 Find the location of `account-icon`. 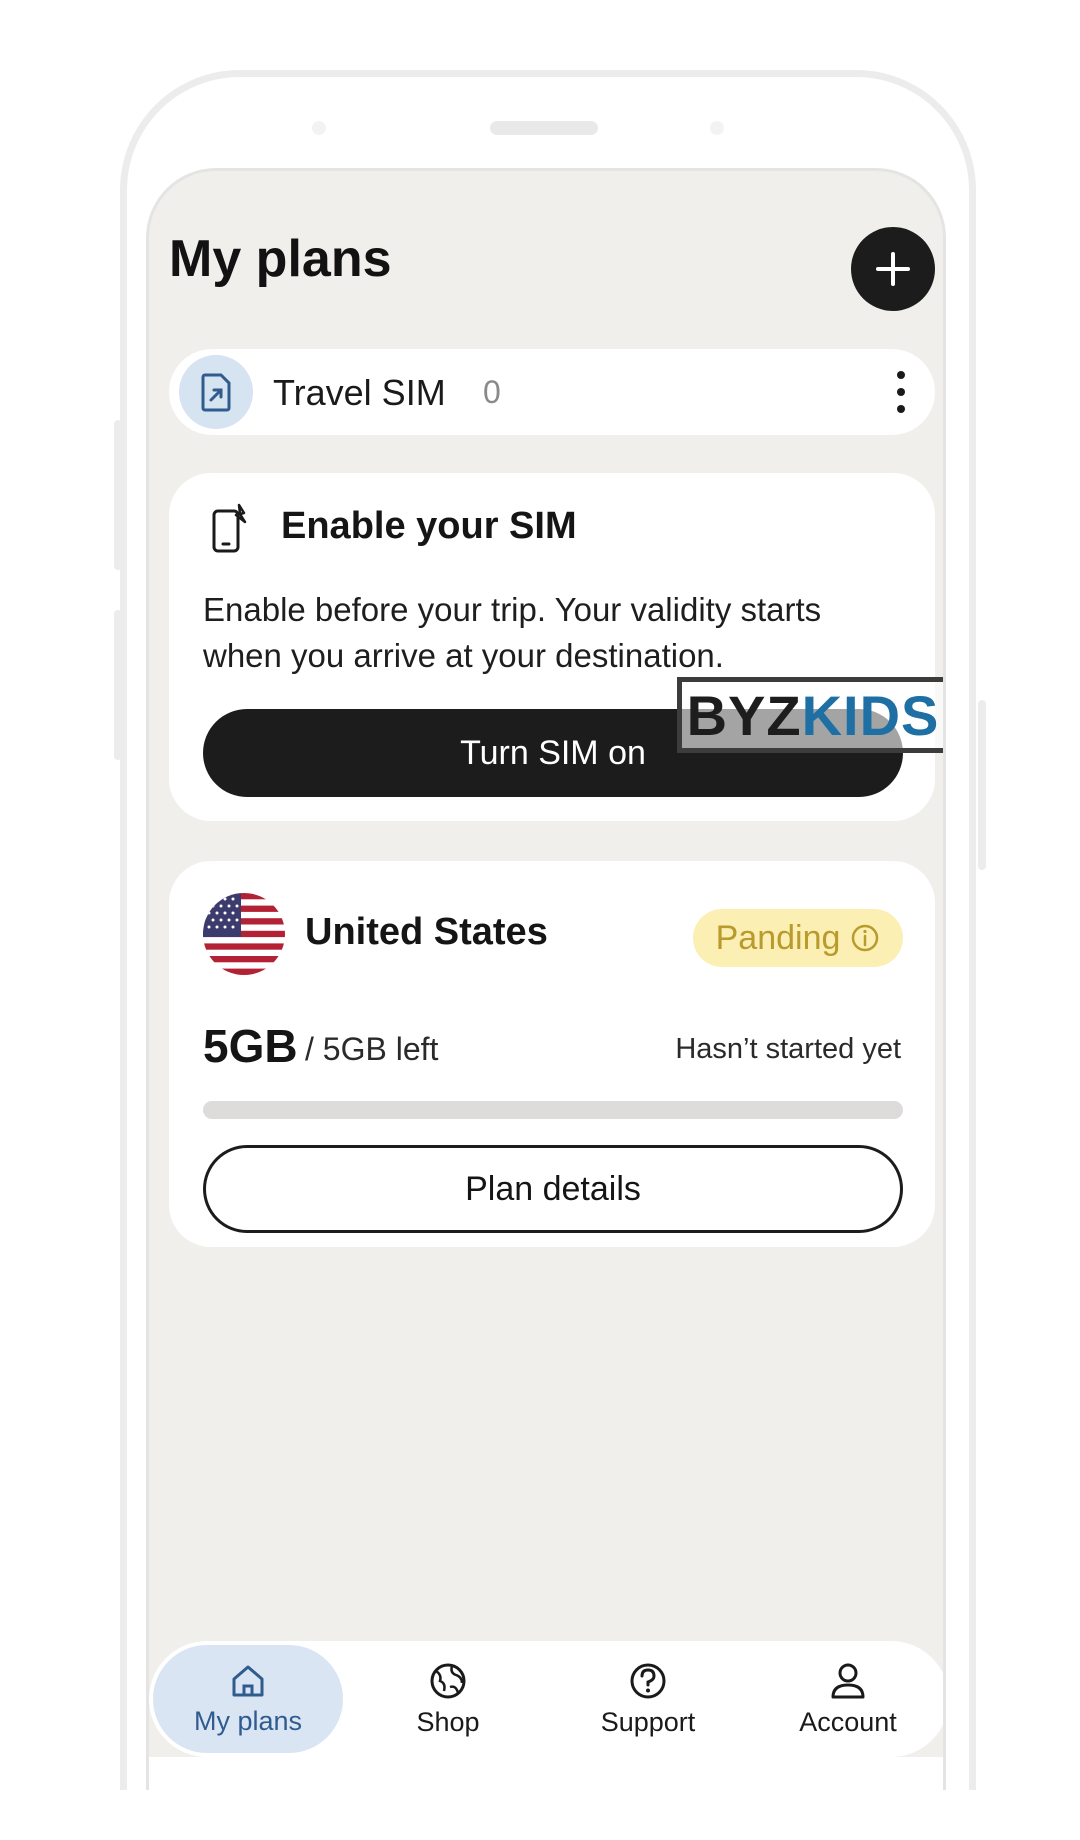

account-icon is located at coordinates (848, 1680).